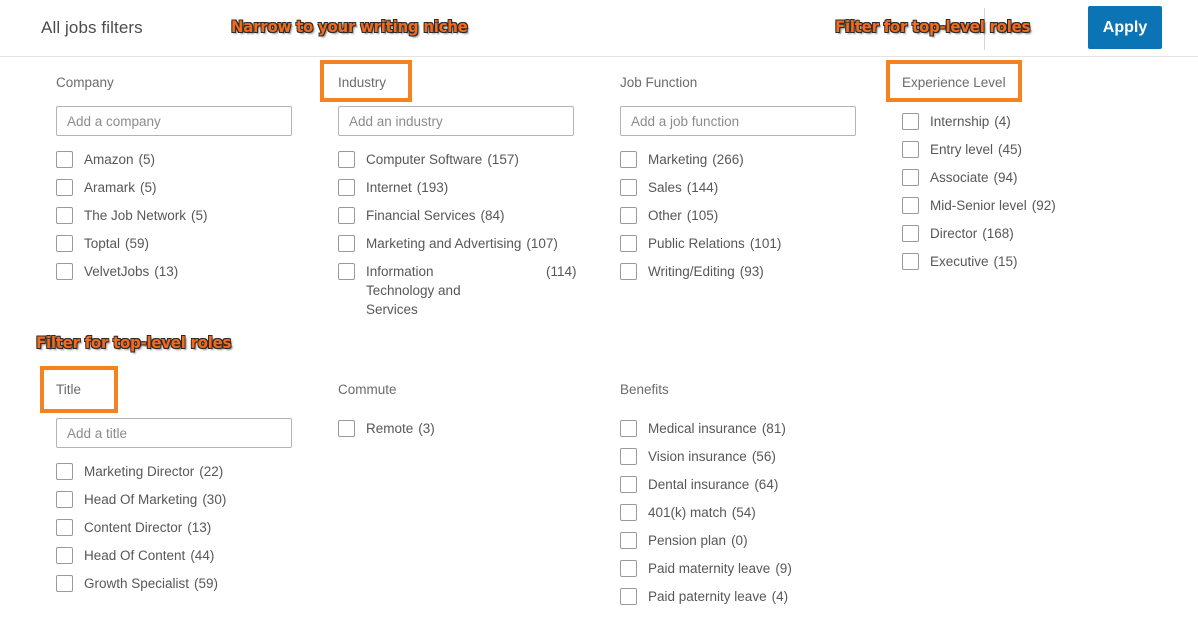 The width and height of the screenshot is (1198, 631). I want to click on list-item: Content Director (13), so click(174, 527).